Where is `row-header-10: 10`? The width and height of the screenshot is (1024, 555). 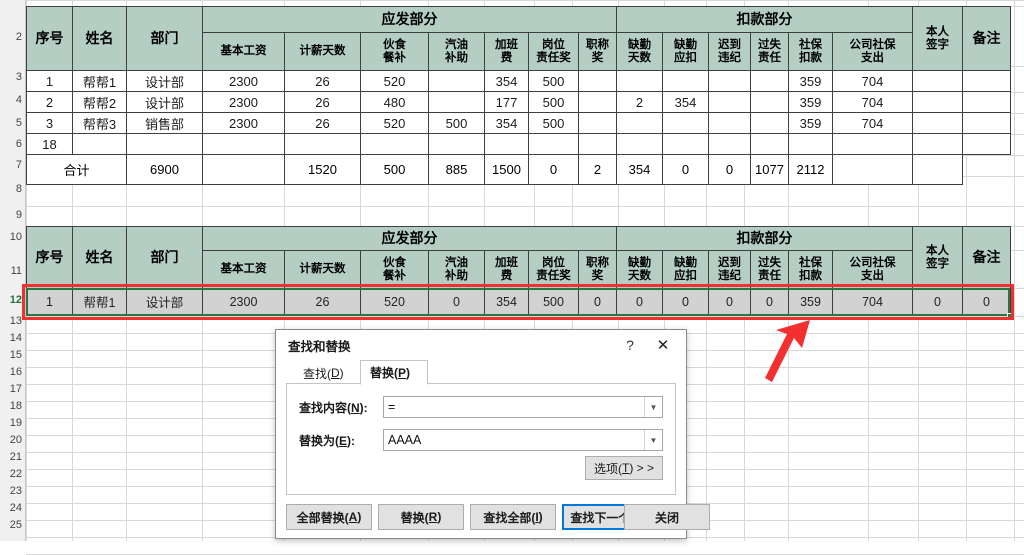 row-header-10: 10 is located at coordinates (12, 237).